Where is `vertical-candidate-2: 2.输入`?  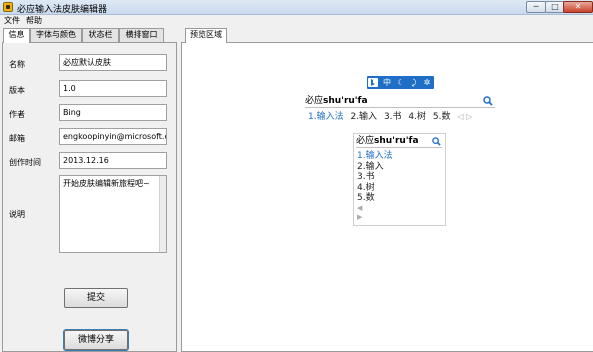
vertical-candidate-2: 2.输入 is located at coordinates (375, 167).